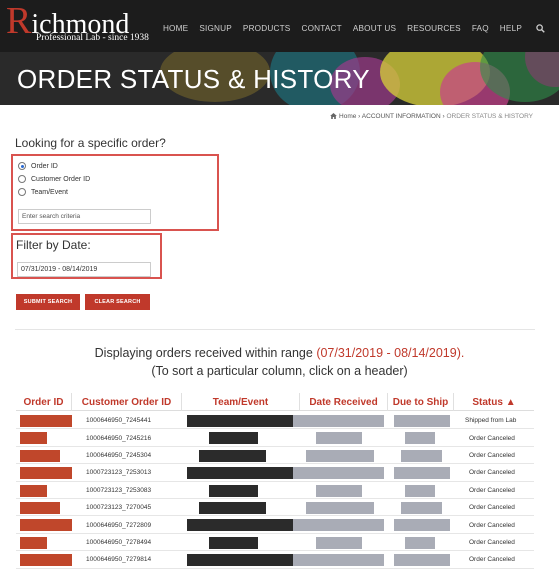 Image resolution: width=559 pixels, height=584 pixels. What do you see at coordinates (321, 30) in the screenshot?
I see `nav-contact: CONTACT` at bounding box center [321, 30].